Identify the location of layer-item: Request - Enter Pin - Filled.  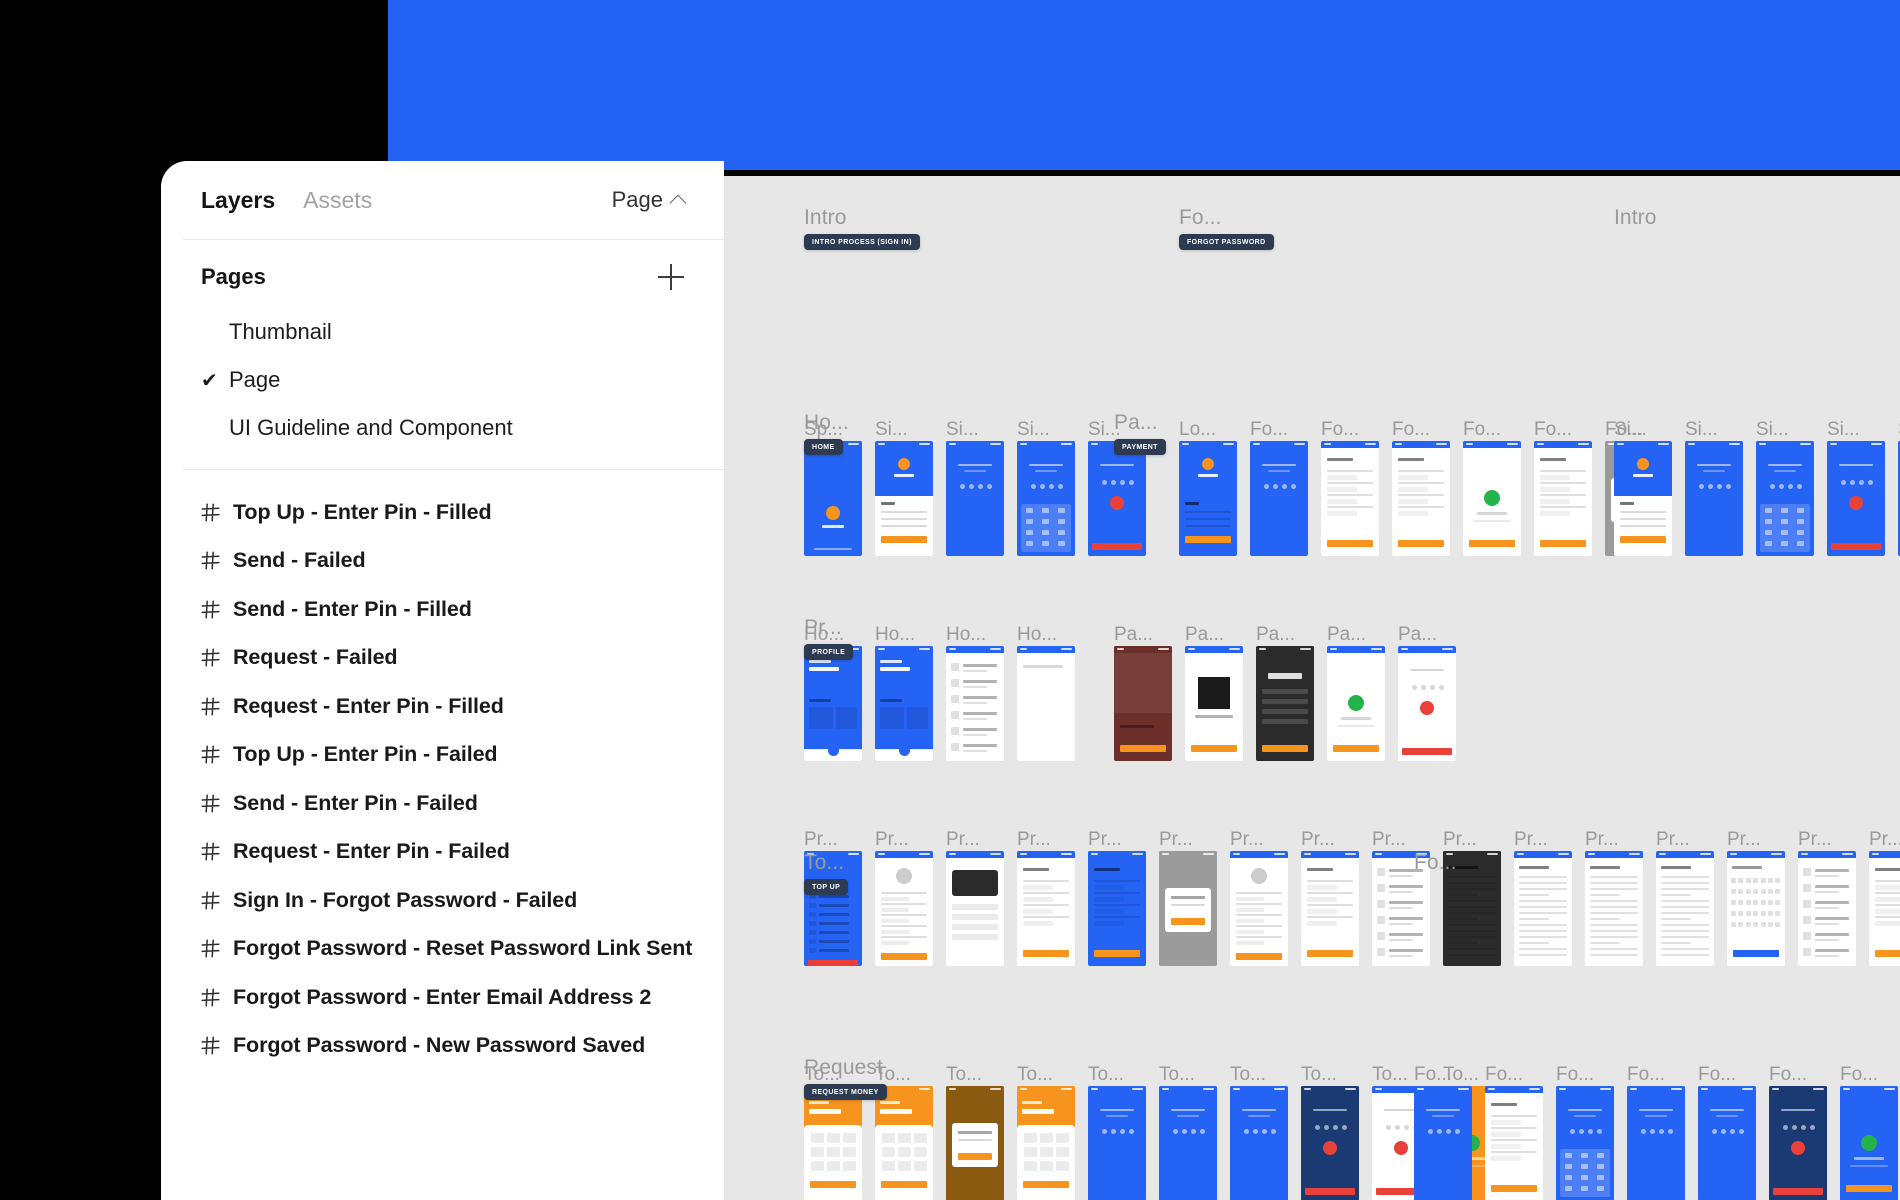
(442, 706).